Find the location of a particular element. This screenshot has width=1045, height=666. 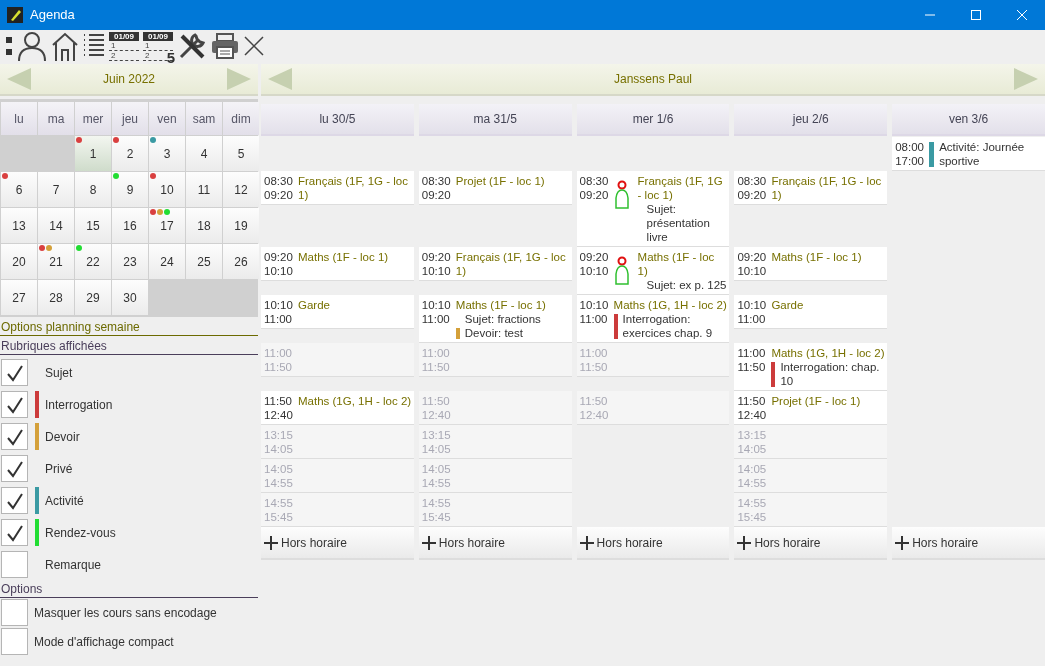

start-time: 14:05 is located at coordinates (436, 469).